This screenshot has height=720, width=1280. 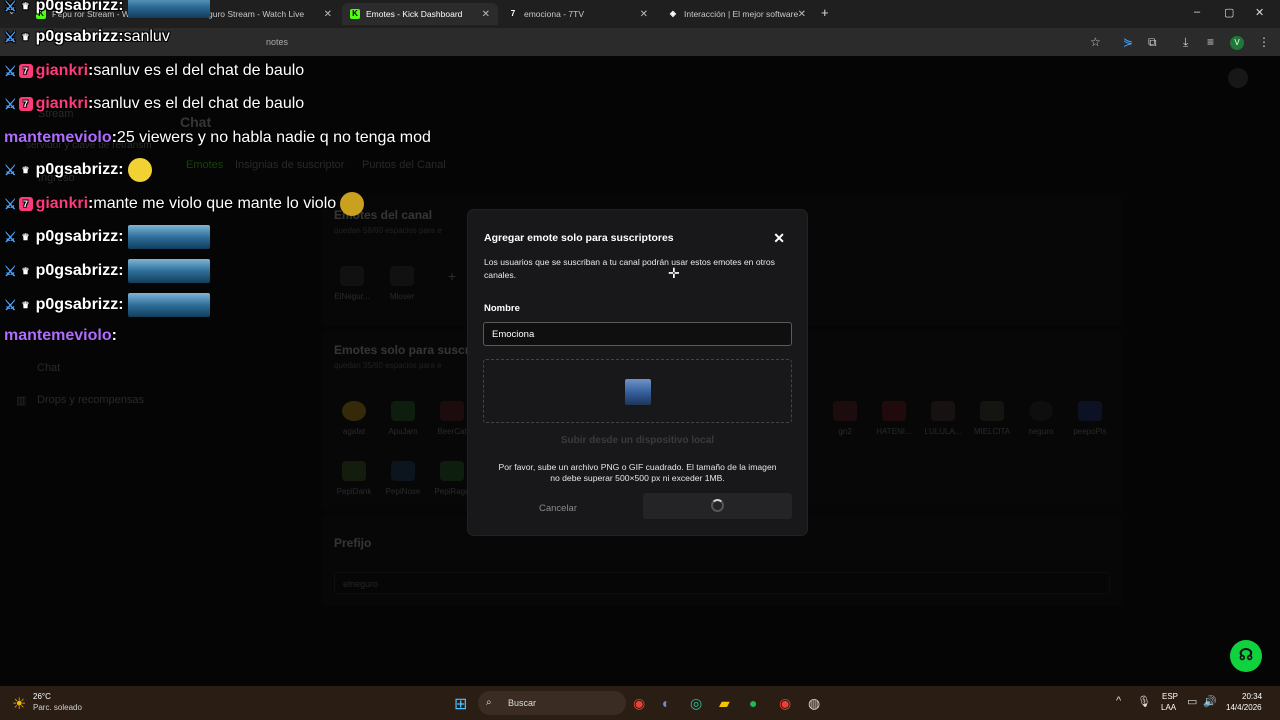 What do you see at coordinates (640, 42) in the screenshot?
I see `browser-toolbar: notes ☆ ⋟ ⧉ ⤓ ≡ V ⋮` at bounding box center [640, 42].